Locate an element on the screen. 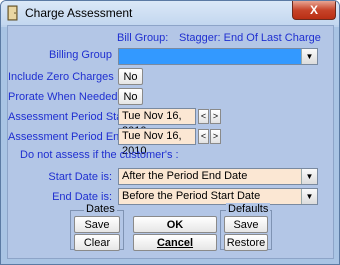 This screenshot has width=340, height=265. period-end-next-button: > is located at coordinates (215, 136).